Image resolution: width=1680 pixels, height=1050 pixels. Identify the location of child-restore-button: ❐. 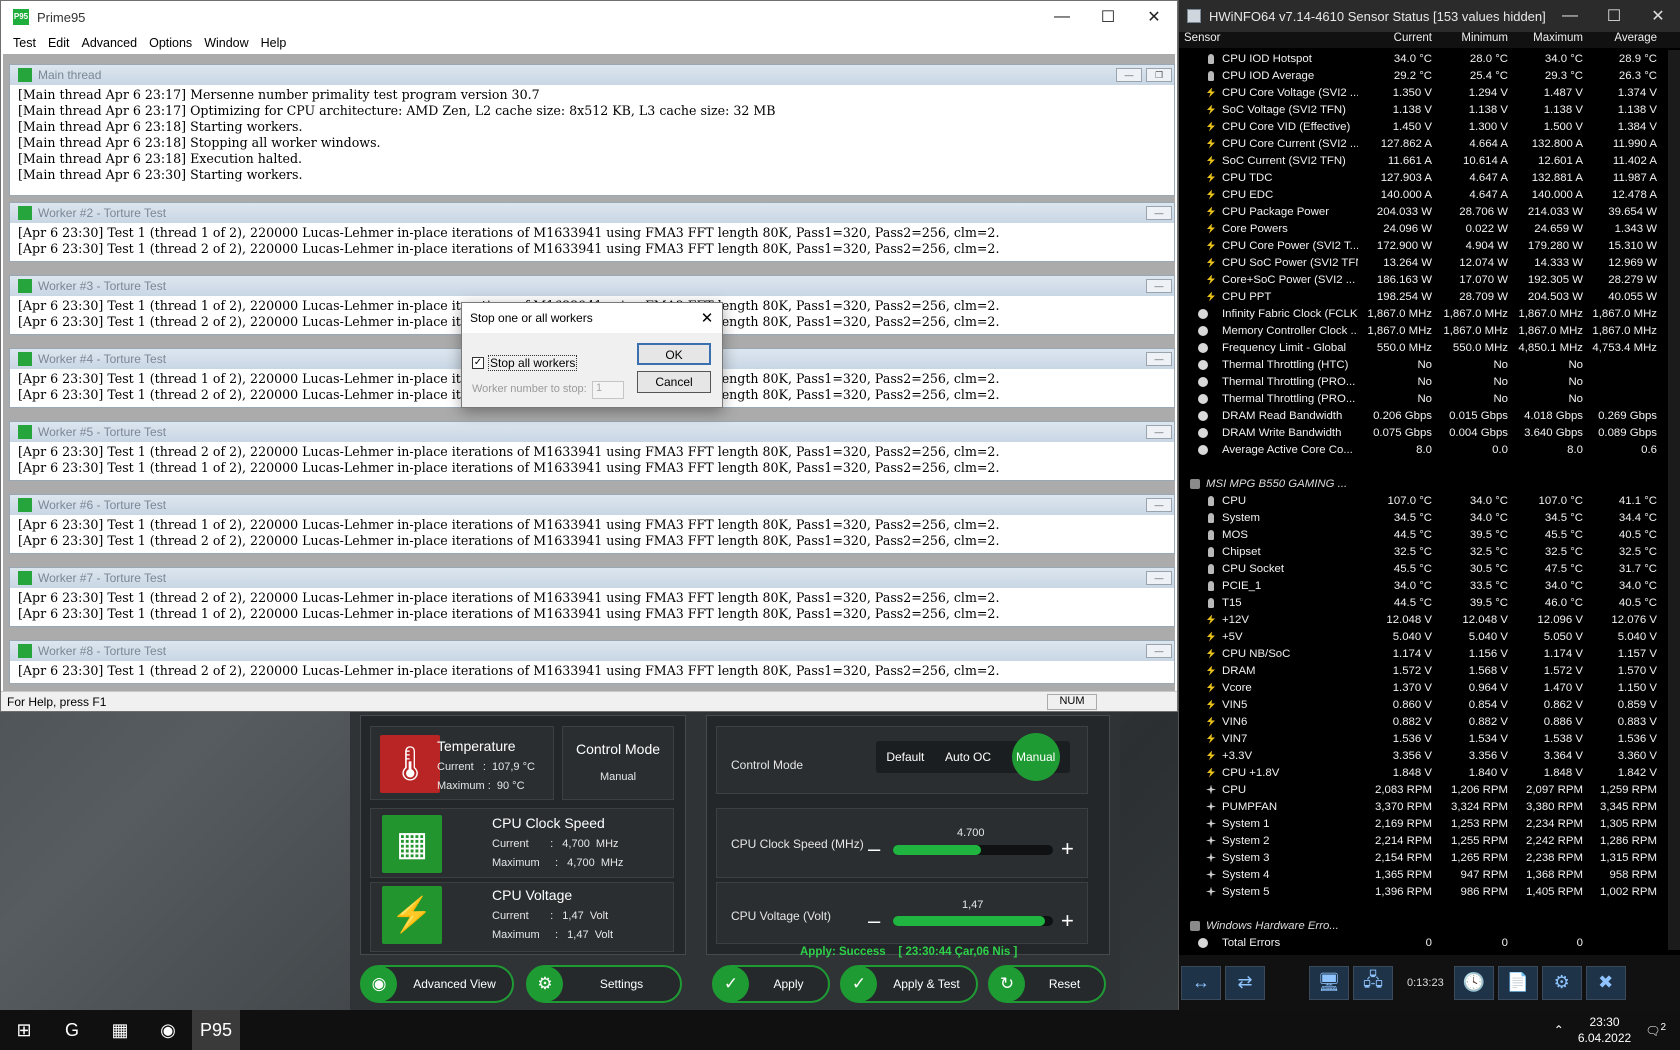
(1159, 75).